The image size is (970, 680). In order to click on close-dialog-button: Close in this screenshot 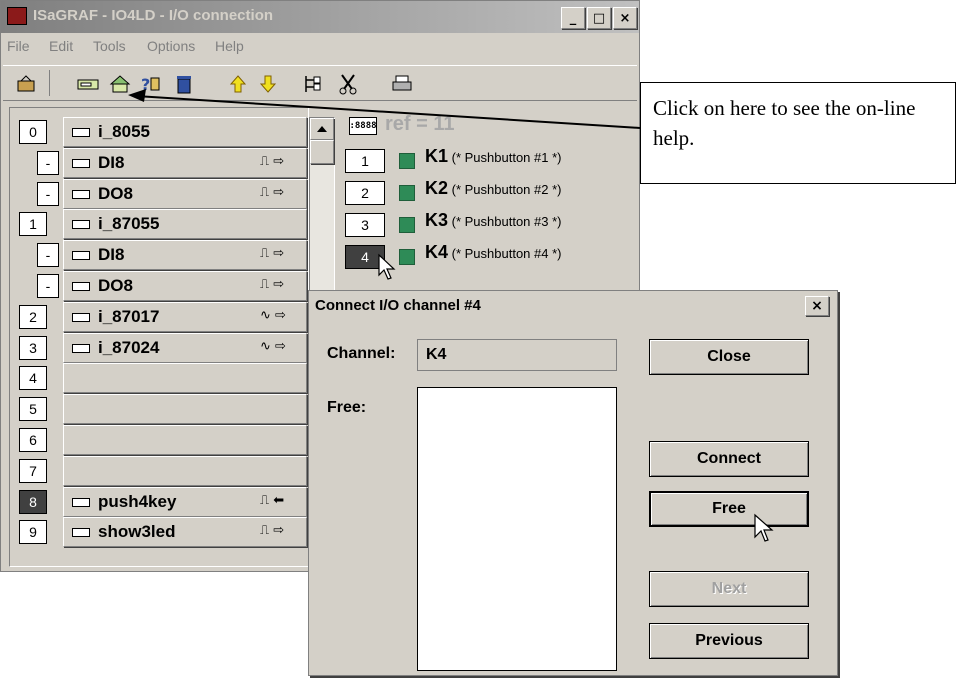, I will do `click(729, 357)`.